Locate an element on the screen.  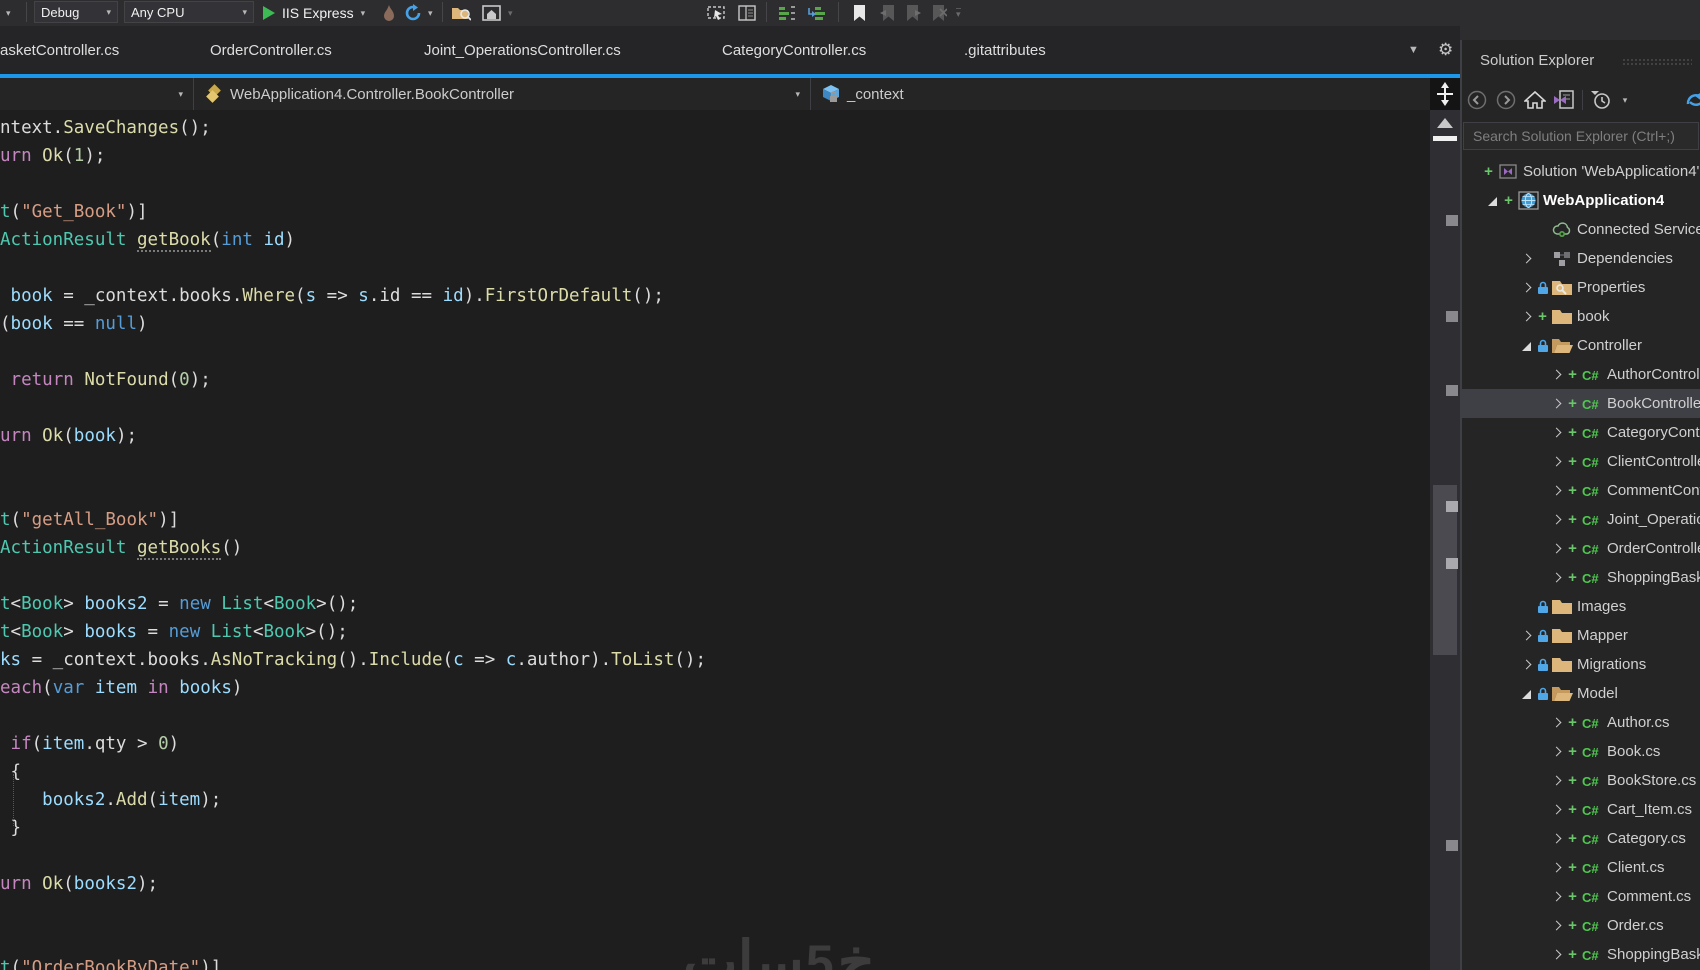
toolbar-options-overflow: ▾ is located at coordinates (958, 13).